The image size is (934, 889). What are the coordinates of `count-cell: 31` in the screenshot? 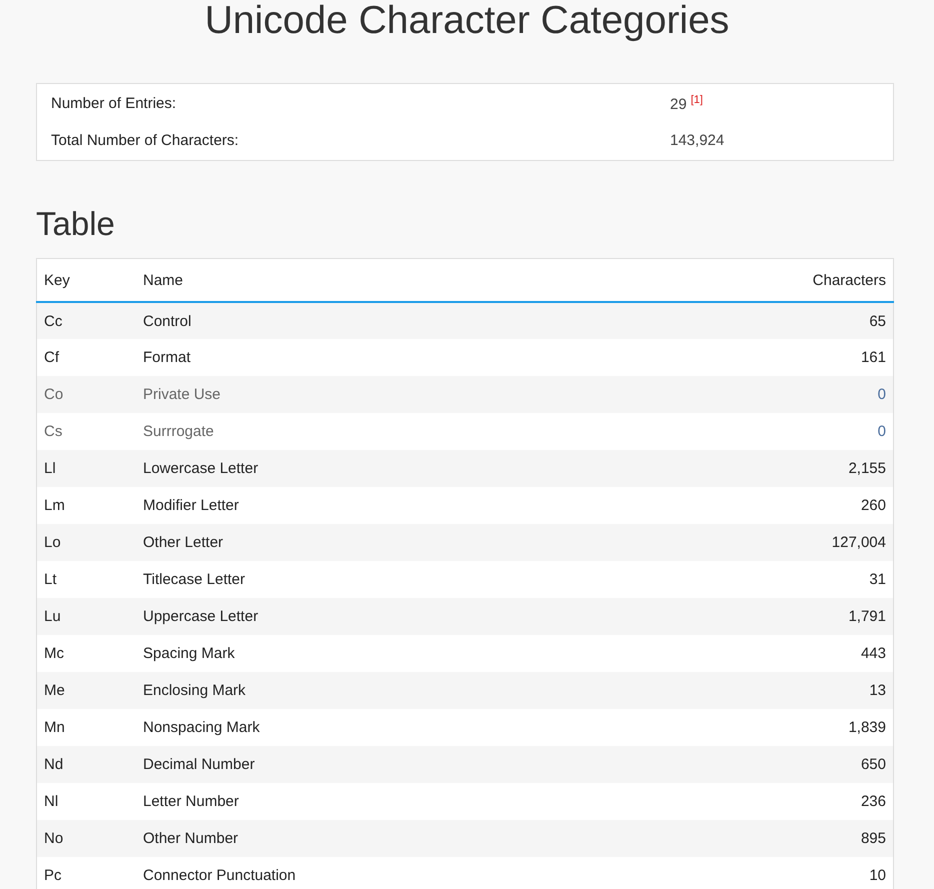 It's located at (763, 579).